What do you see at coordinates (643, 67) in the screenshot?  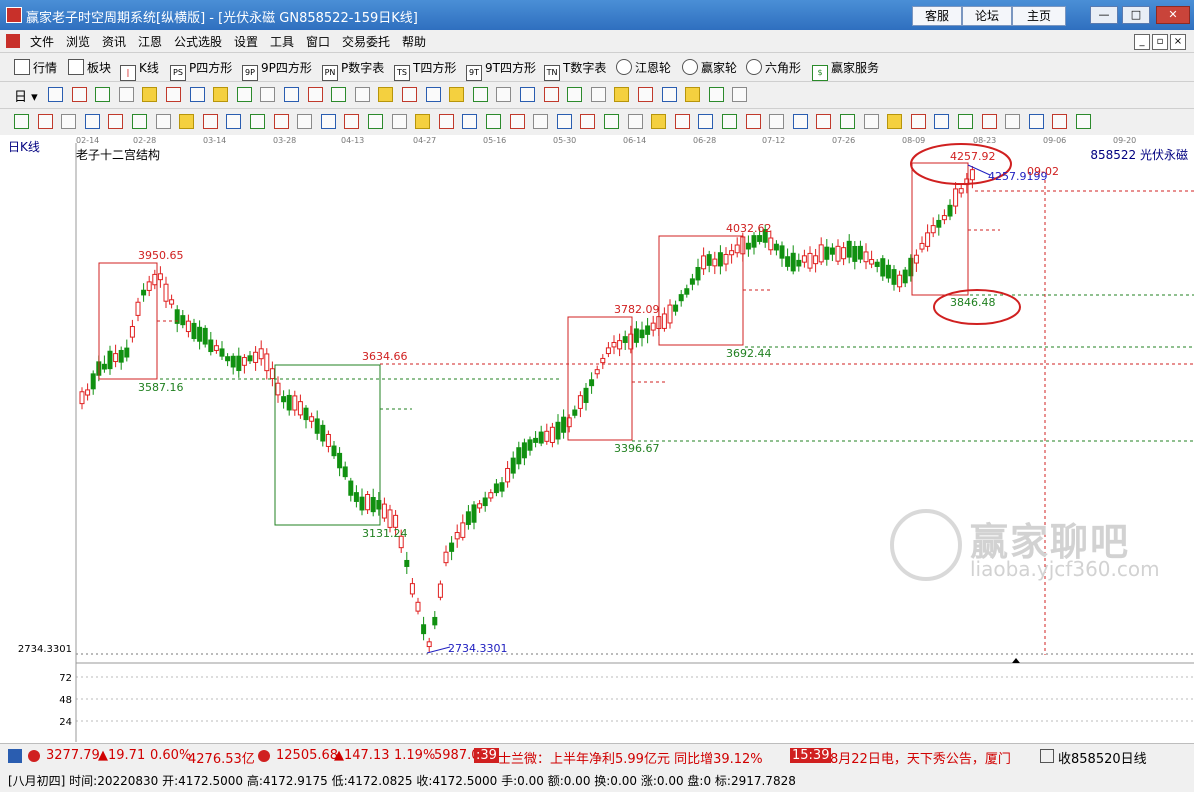 I see `gann-wheel-button: 江恩轮` at bounding box center [643, 67].